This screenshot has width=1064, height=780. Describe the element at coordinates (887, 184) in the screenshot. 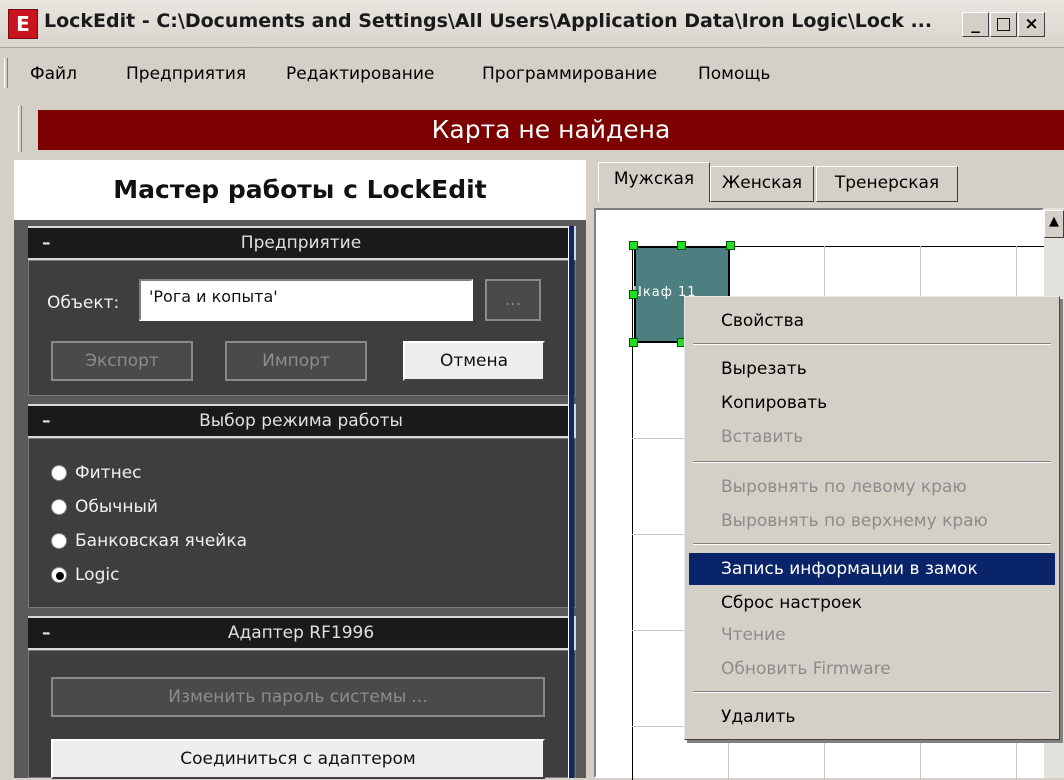

I see `tab-trainer: Тренерская` at that location.